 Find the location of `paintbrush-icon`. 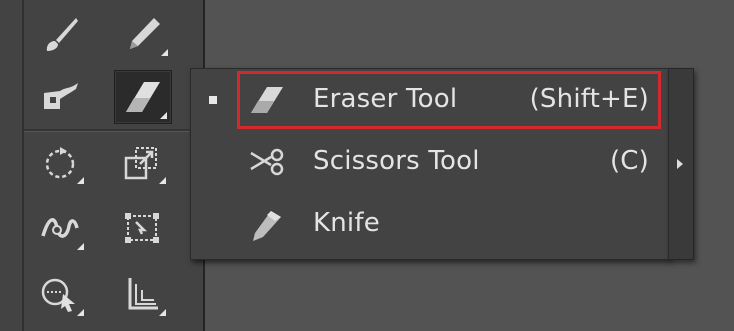

paintbrush-icon is located at coordinates (60, 34).